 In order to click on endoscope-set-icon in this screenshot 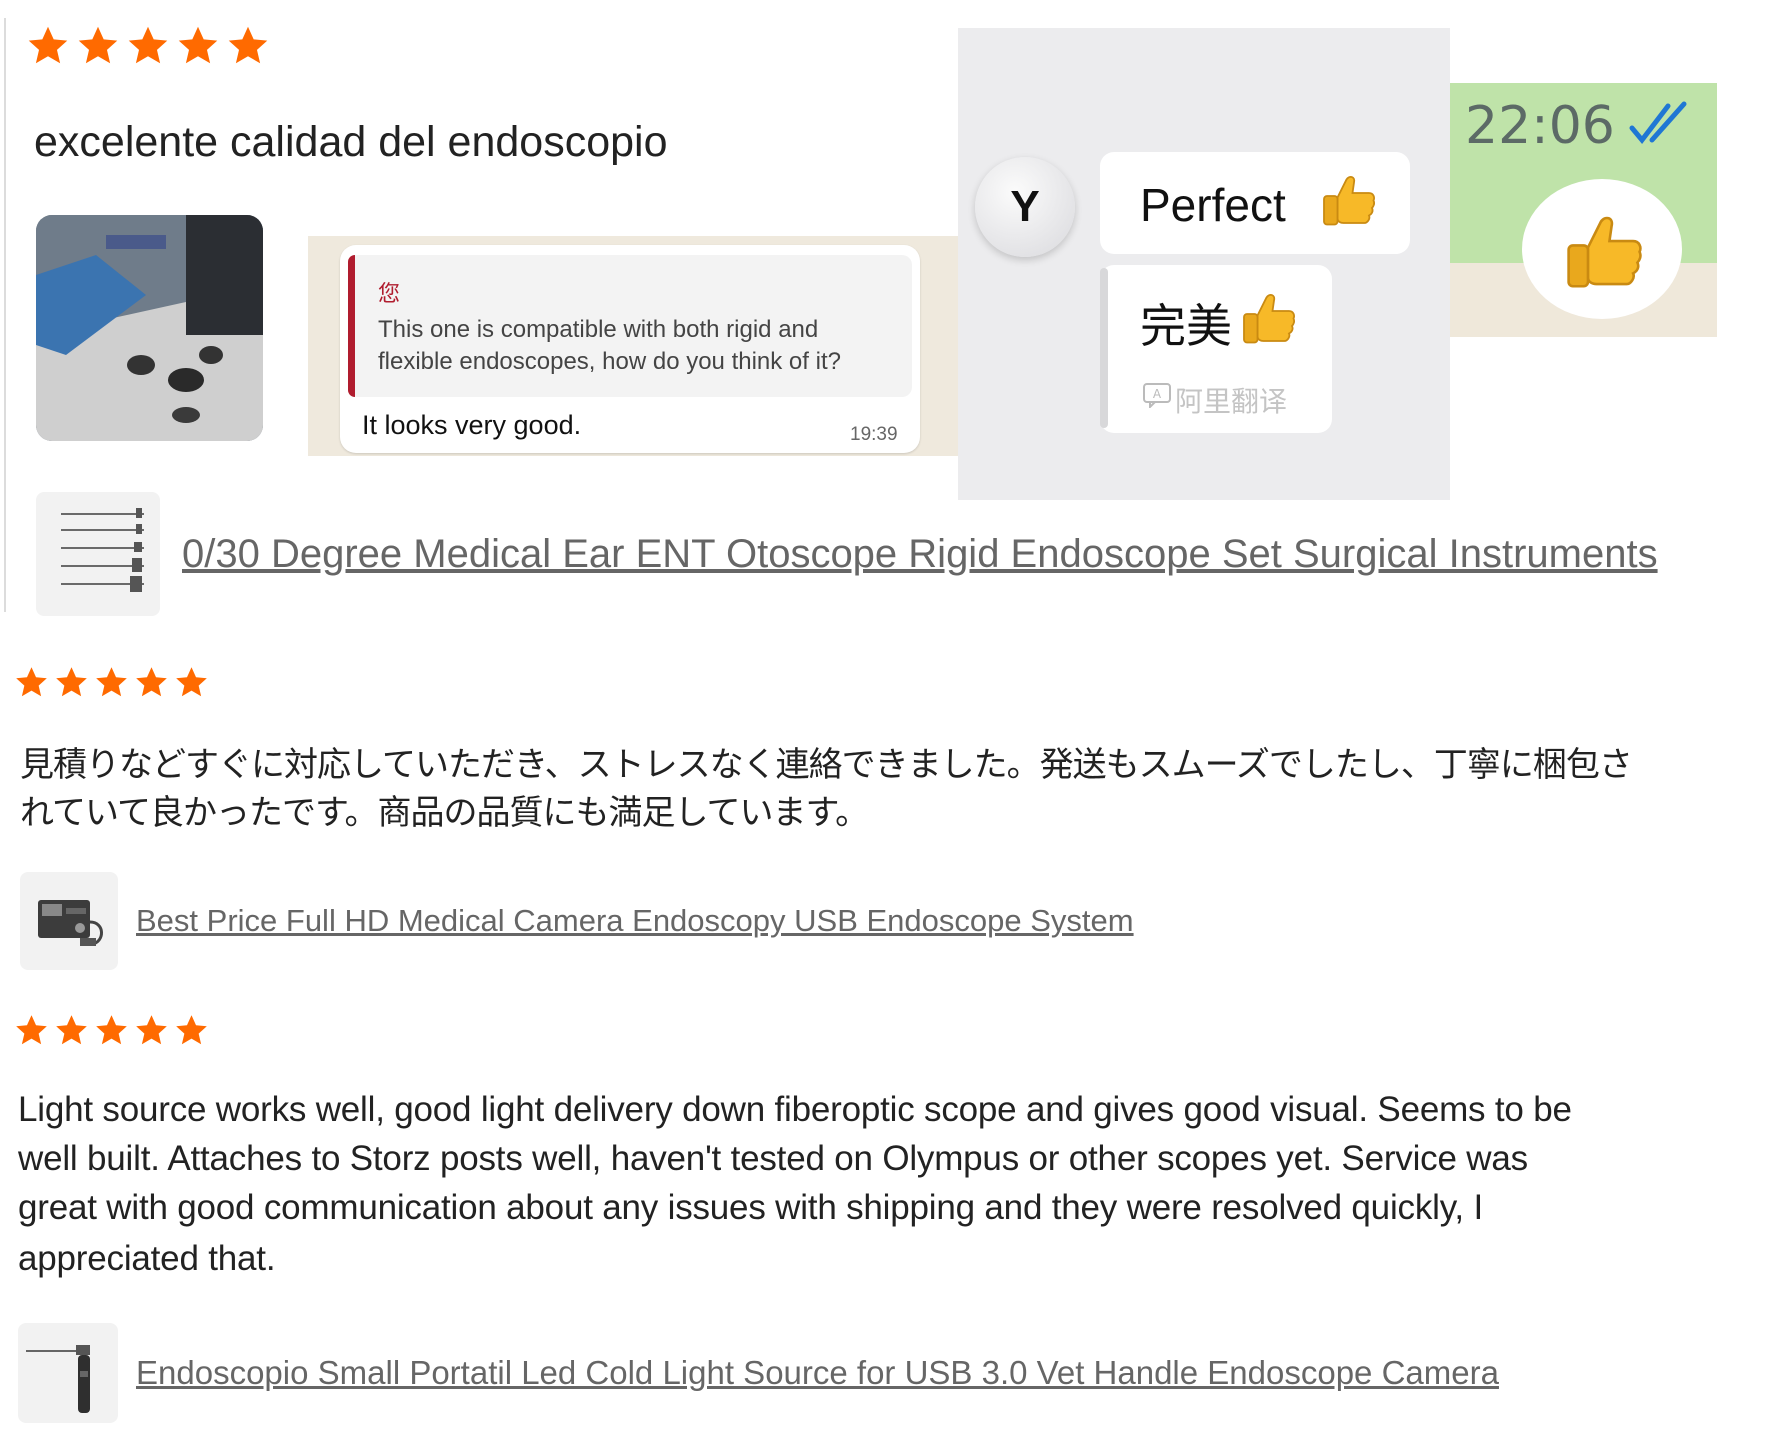, I will do `click(98, 554)`.